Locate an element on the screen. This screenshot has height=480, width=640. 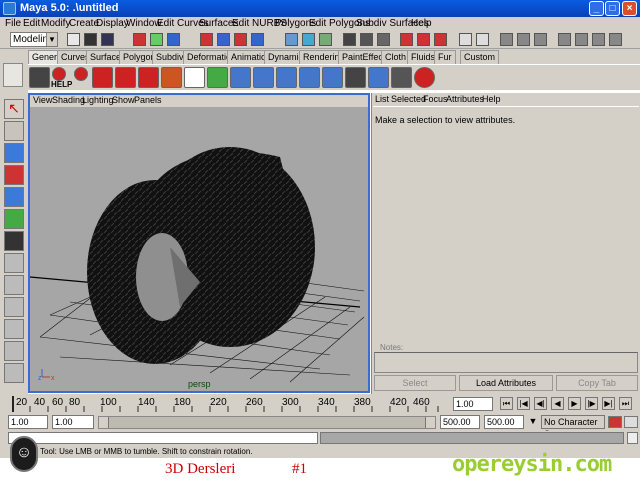
playback-end-field: 500.00 is located at coordinates (460, 422).